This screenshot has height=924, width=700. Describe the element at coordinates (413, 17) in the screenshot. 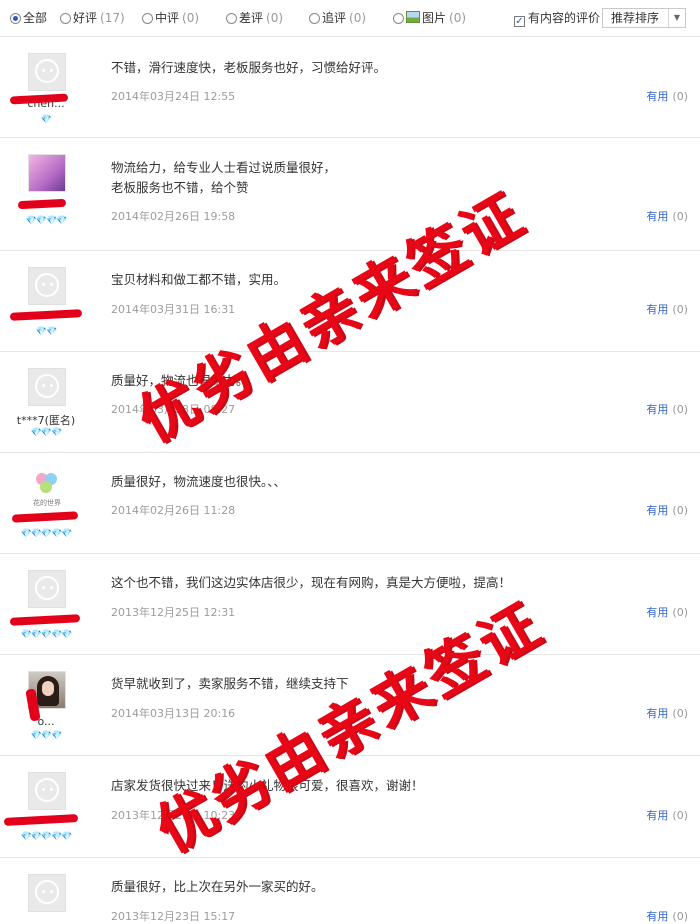

I see `picture-icon` at that location.